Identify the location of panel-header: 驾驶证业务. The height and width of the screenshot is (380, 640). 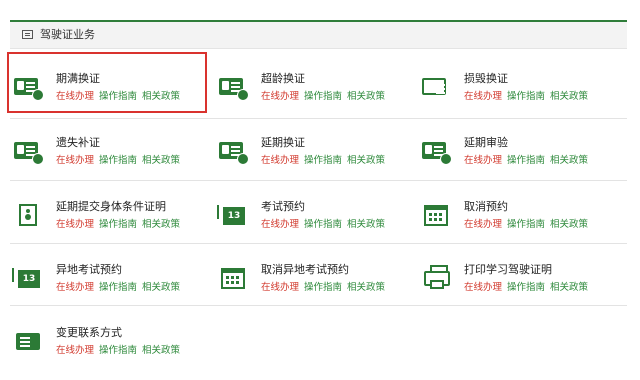
(318, 35).